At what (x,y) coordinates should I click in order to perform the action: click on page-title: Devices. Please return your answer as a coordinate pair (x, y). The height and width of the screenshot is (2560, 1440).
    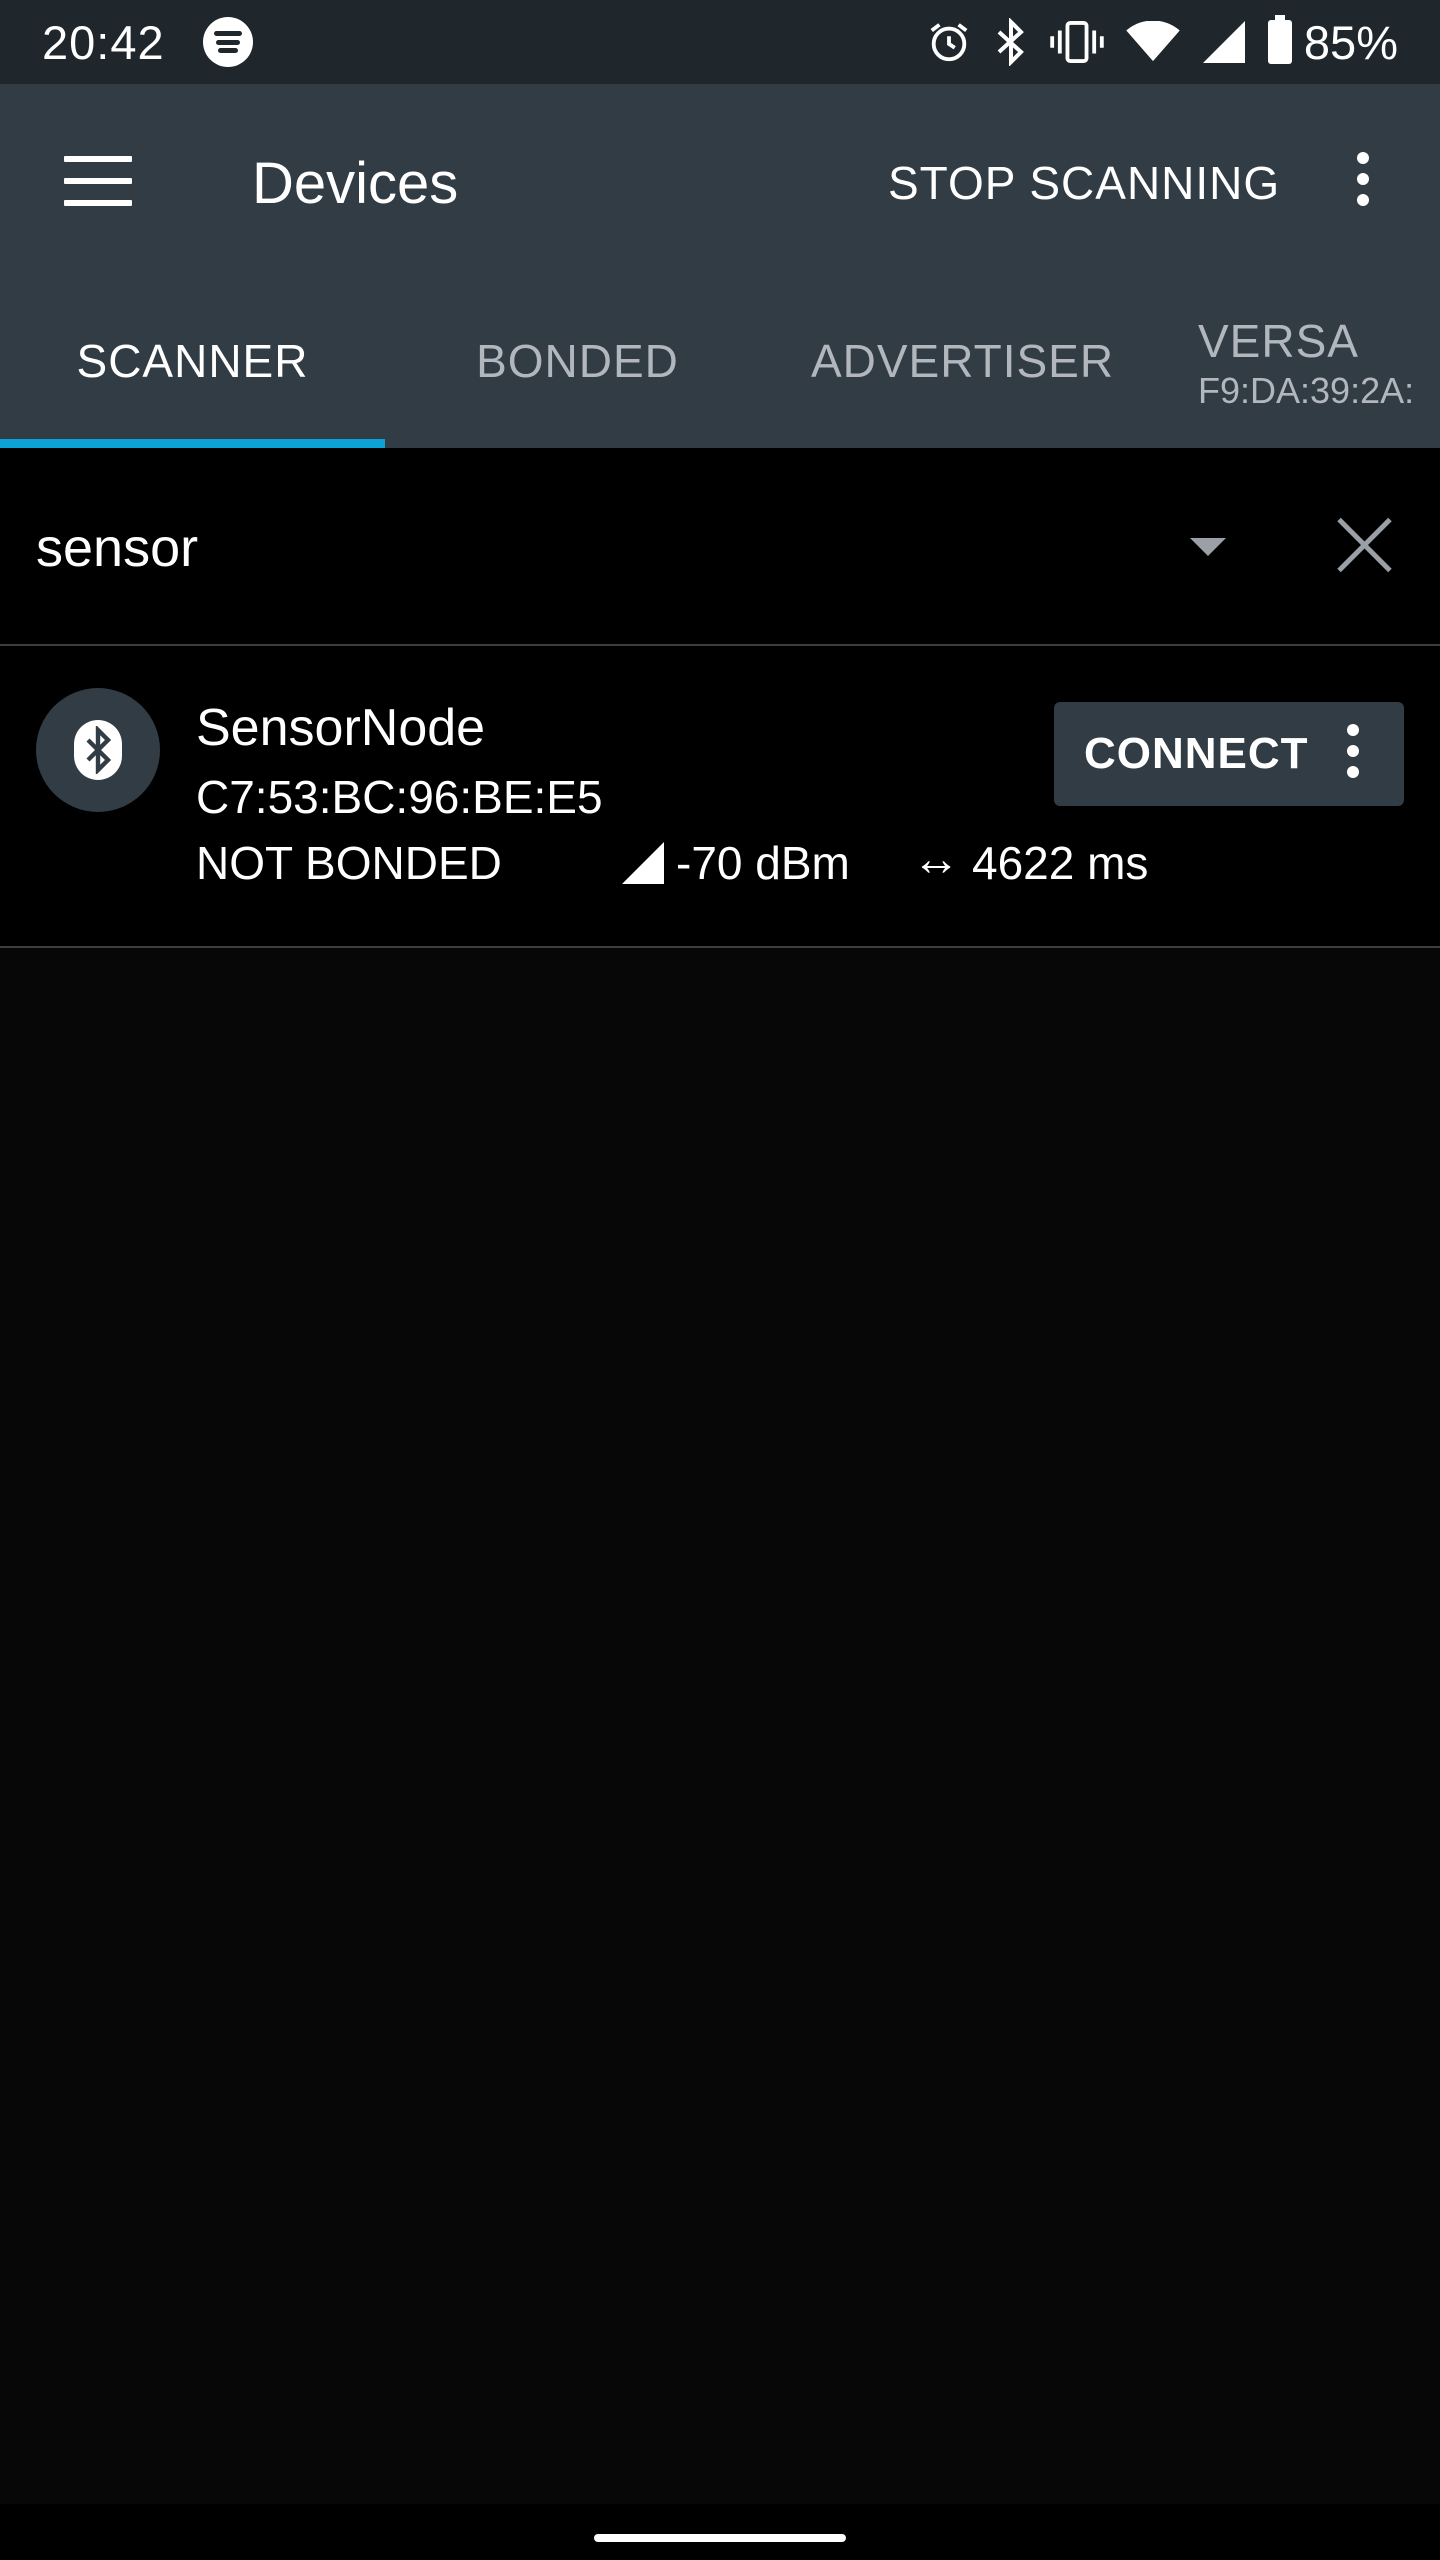
    Looking at the image, I should click on (355, 183).